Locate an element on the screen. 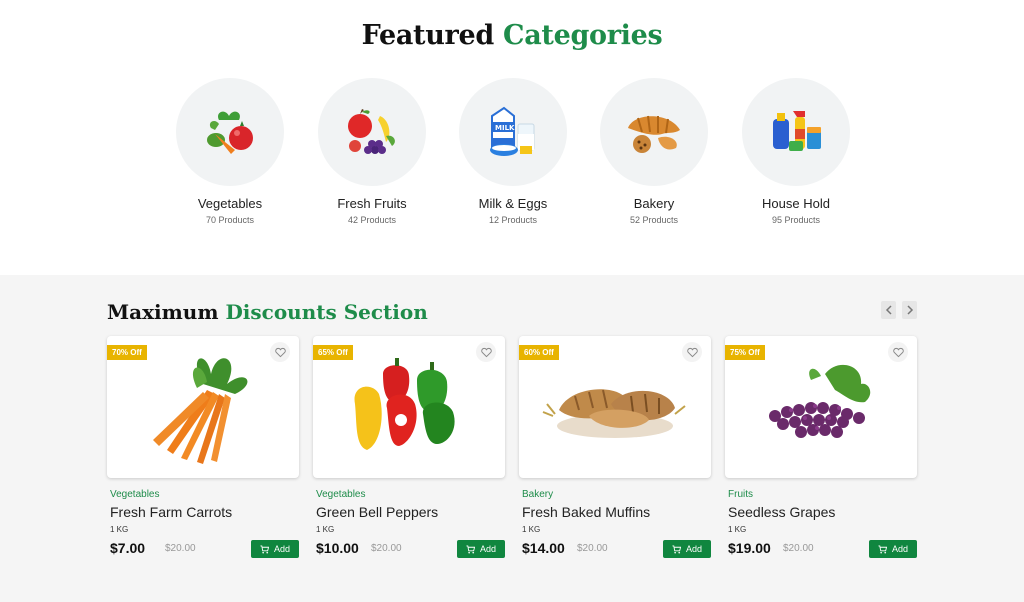 This screenshot has width=1024, height=602. product-price: $10.00 is located at coordinates (337, 548).